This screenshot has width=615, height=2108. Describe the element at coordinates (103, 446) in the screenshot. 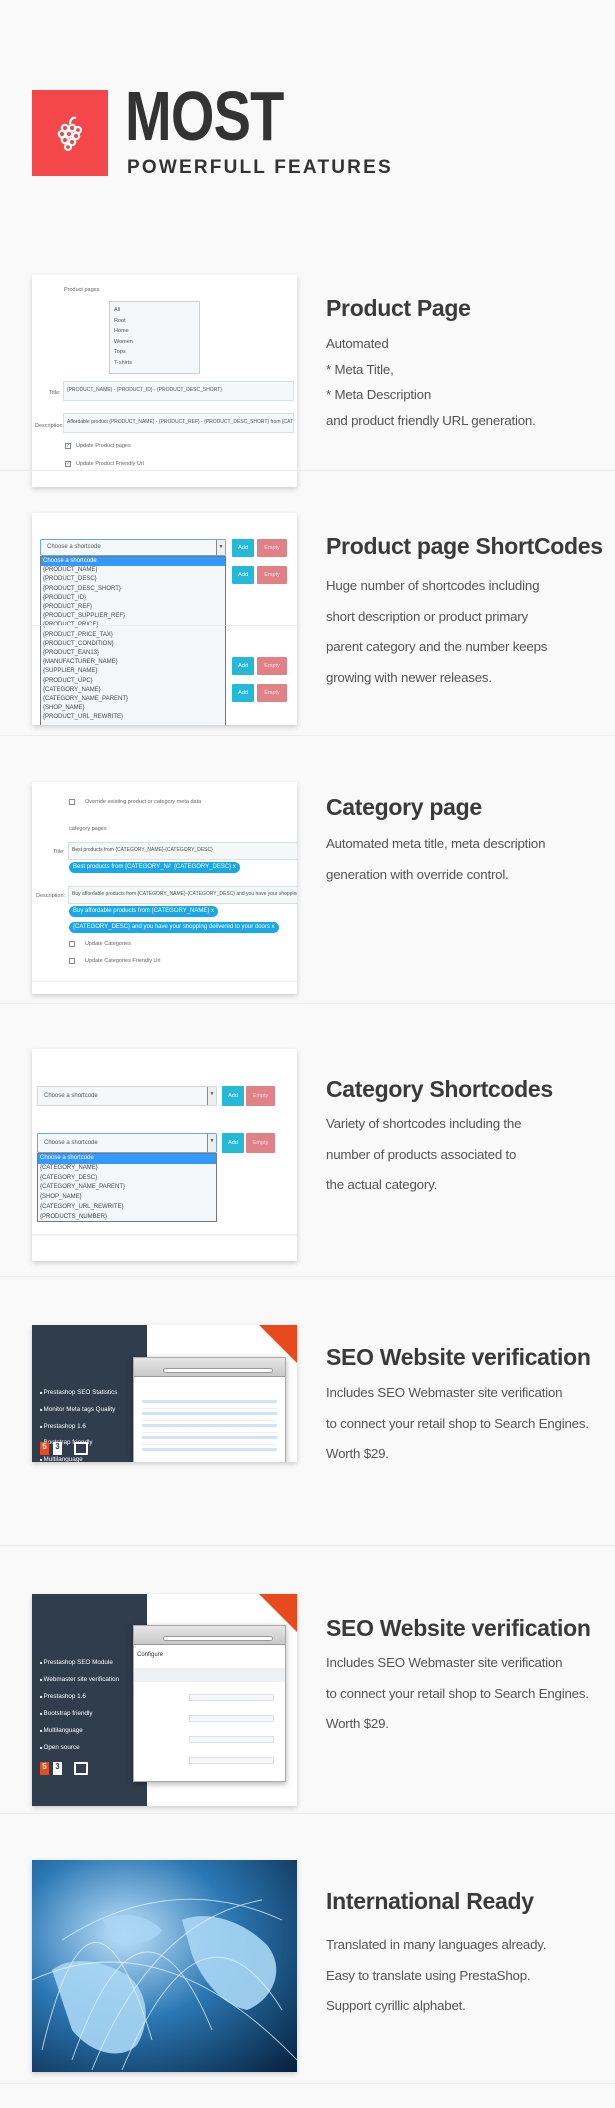

I see `checkbox-label: Update Product pages` at that location.